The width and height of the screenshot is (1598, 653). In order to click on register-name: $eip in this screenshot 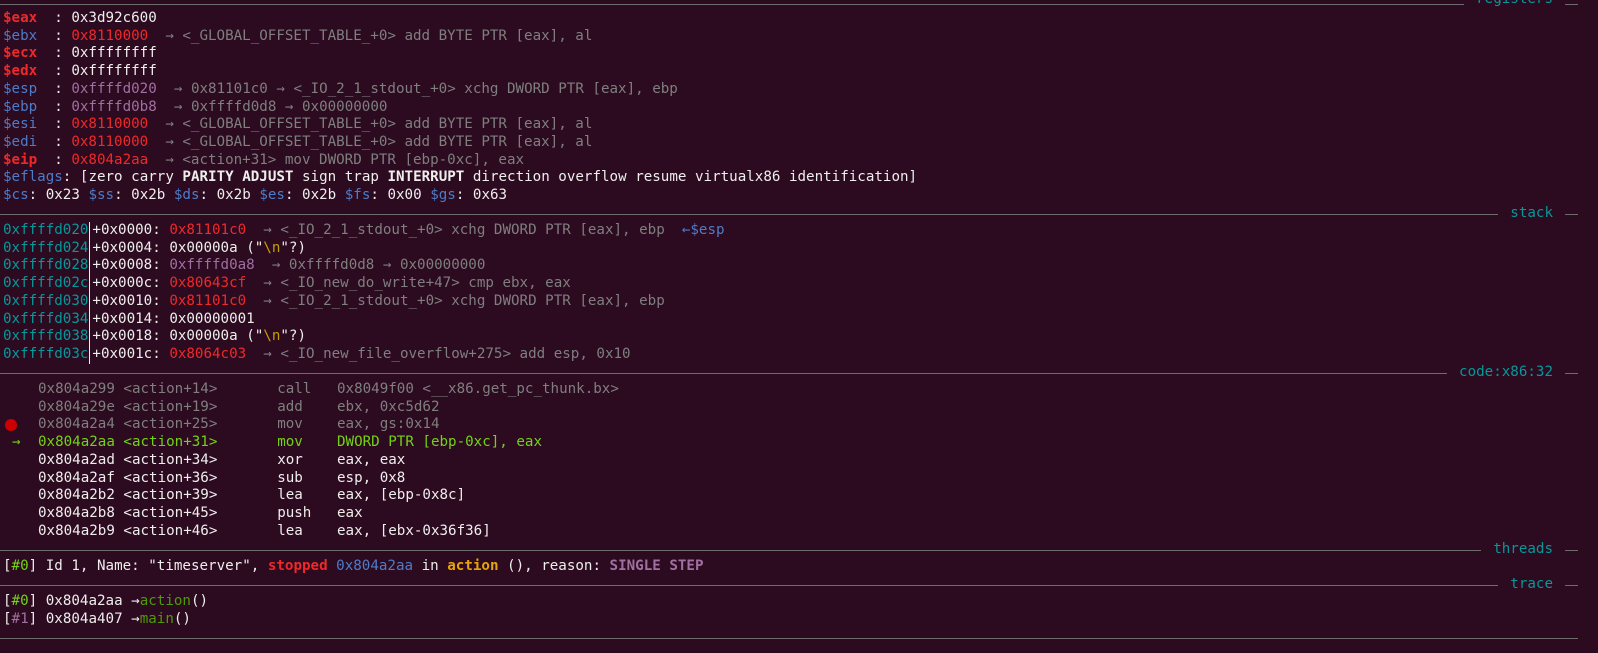, I will do `click(20, 159)`.